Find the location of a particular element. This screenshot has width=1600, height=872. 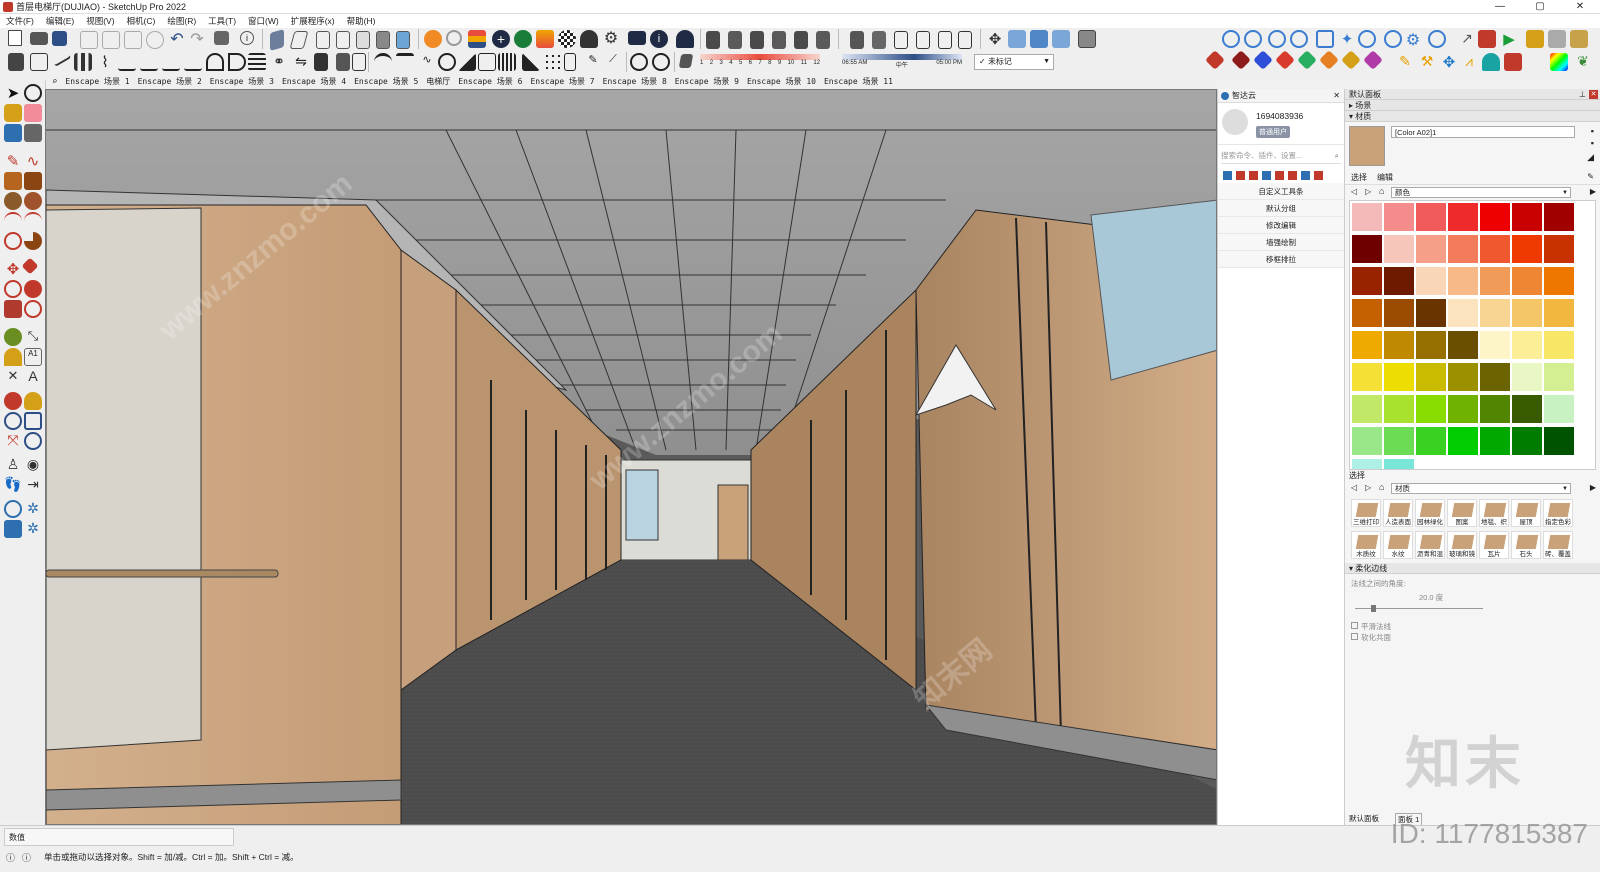

erase-icon is located at coordinates (155, 40).